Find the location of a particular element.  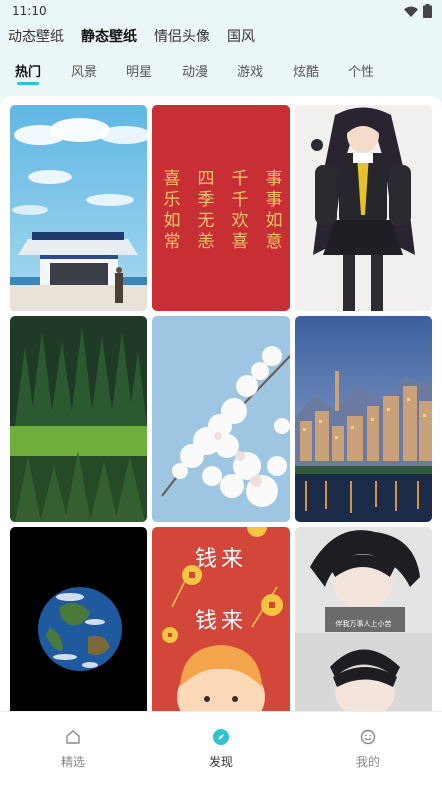

nav-mine: 我的 is located at coordinates (368, 748).